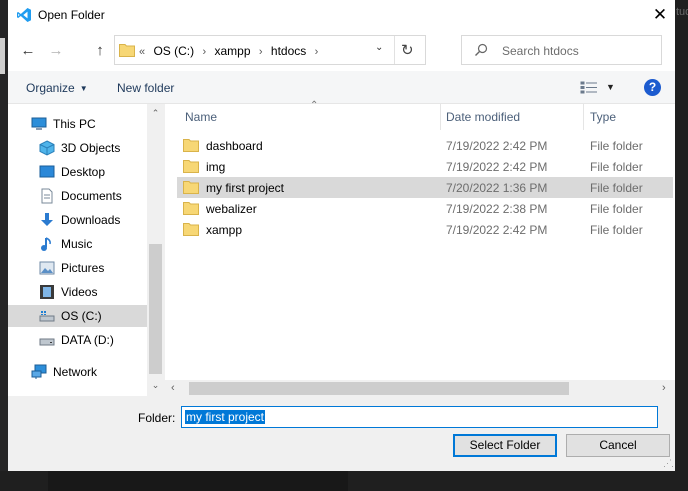 Image resolution: width=688 pixels, height=491 pixels. I want to click on resize-grip-icon: ⋰⋰, so click(669, 463).